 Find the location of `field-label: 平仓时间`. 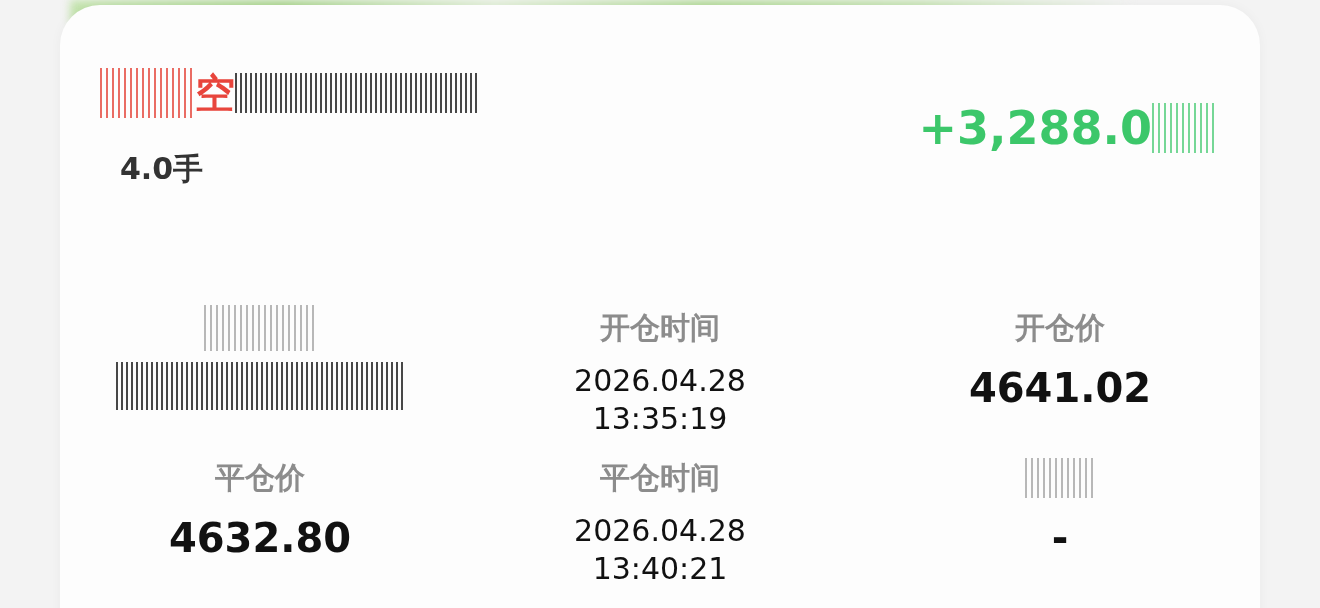

field-label: 平仓时间 is located at coordinates (660, 478).